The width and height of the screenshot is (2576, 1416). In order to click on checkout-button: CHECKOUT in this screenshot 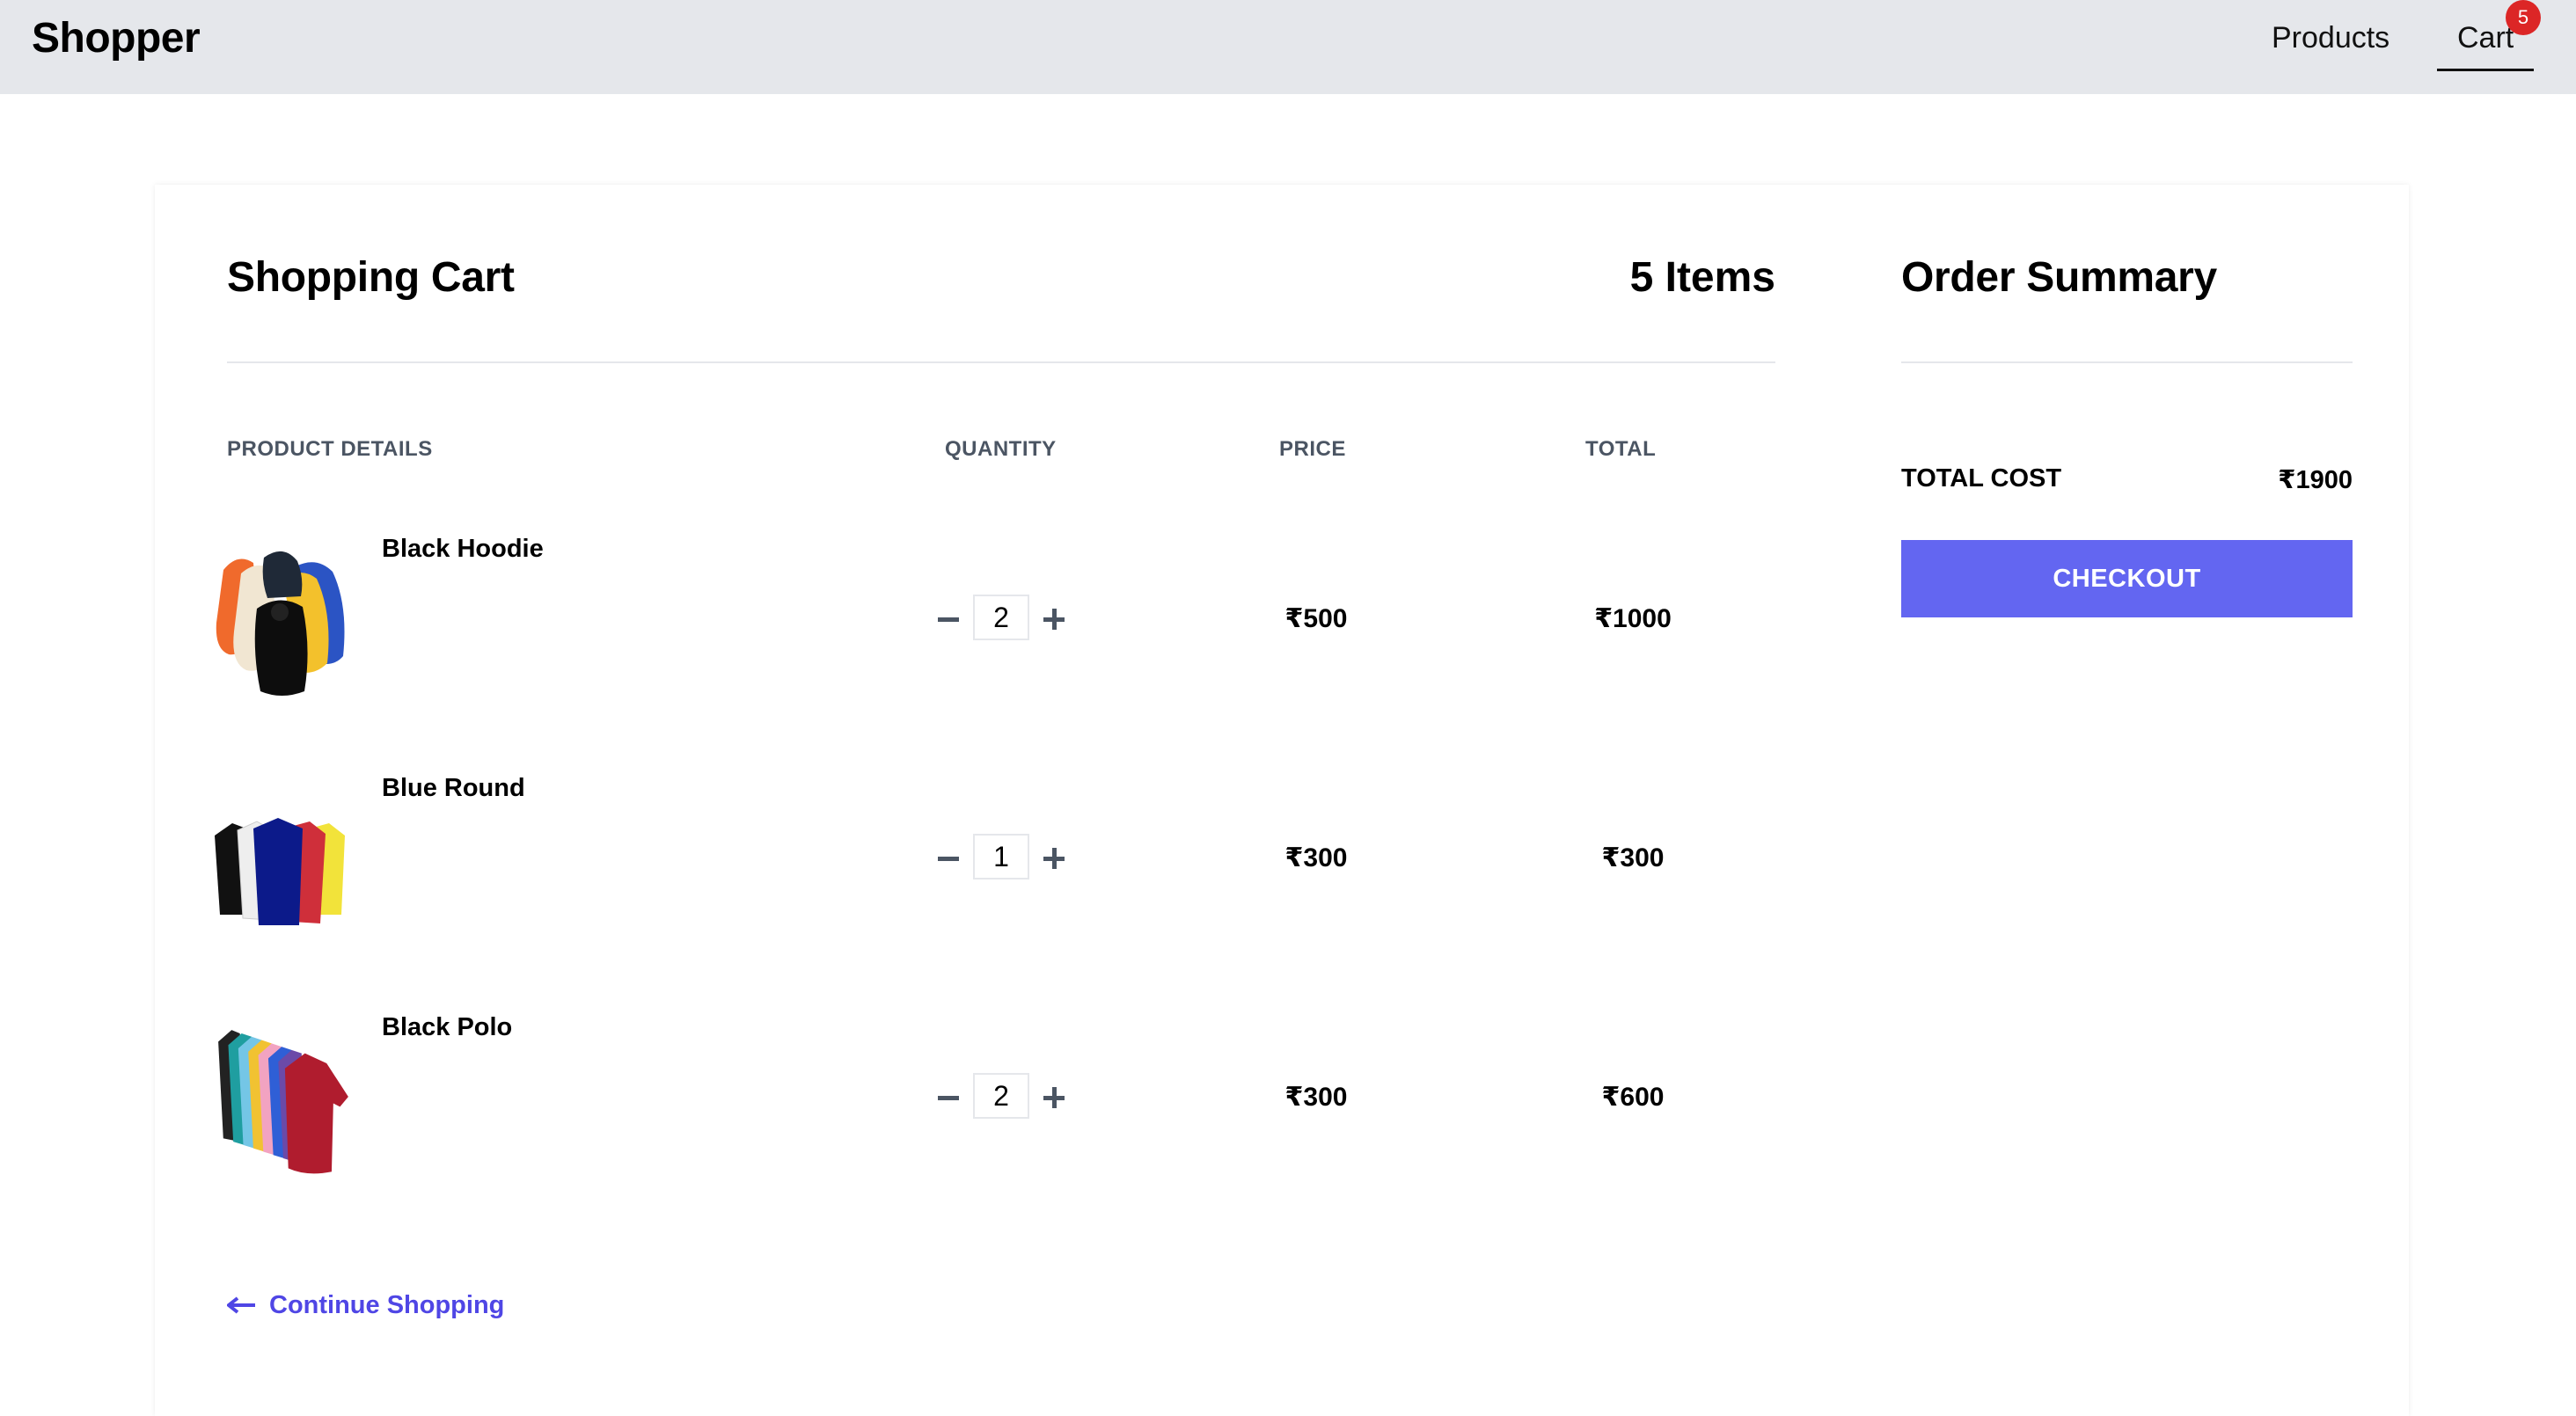, I will do `click(2127, 578)`.